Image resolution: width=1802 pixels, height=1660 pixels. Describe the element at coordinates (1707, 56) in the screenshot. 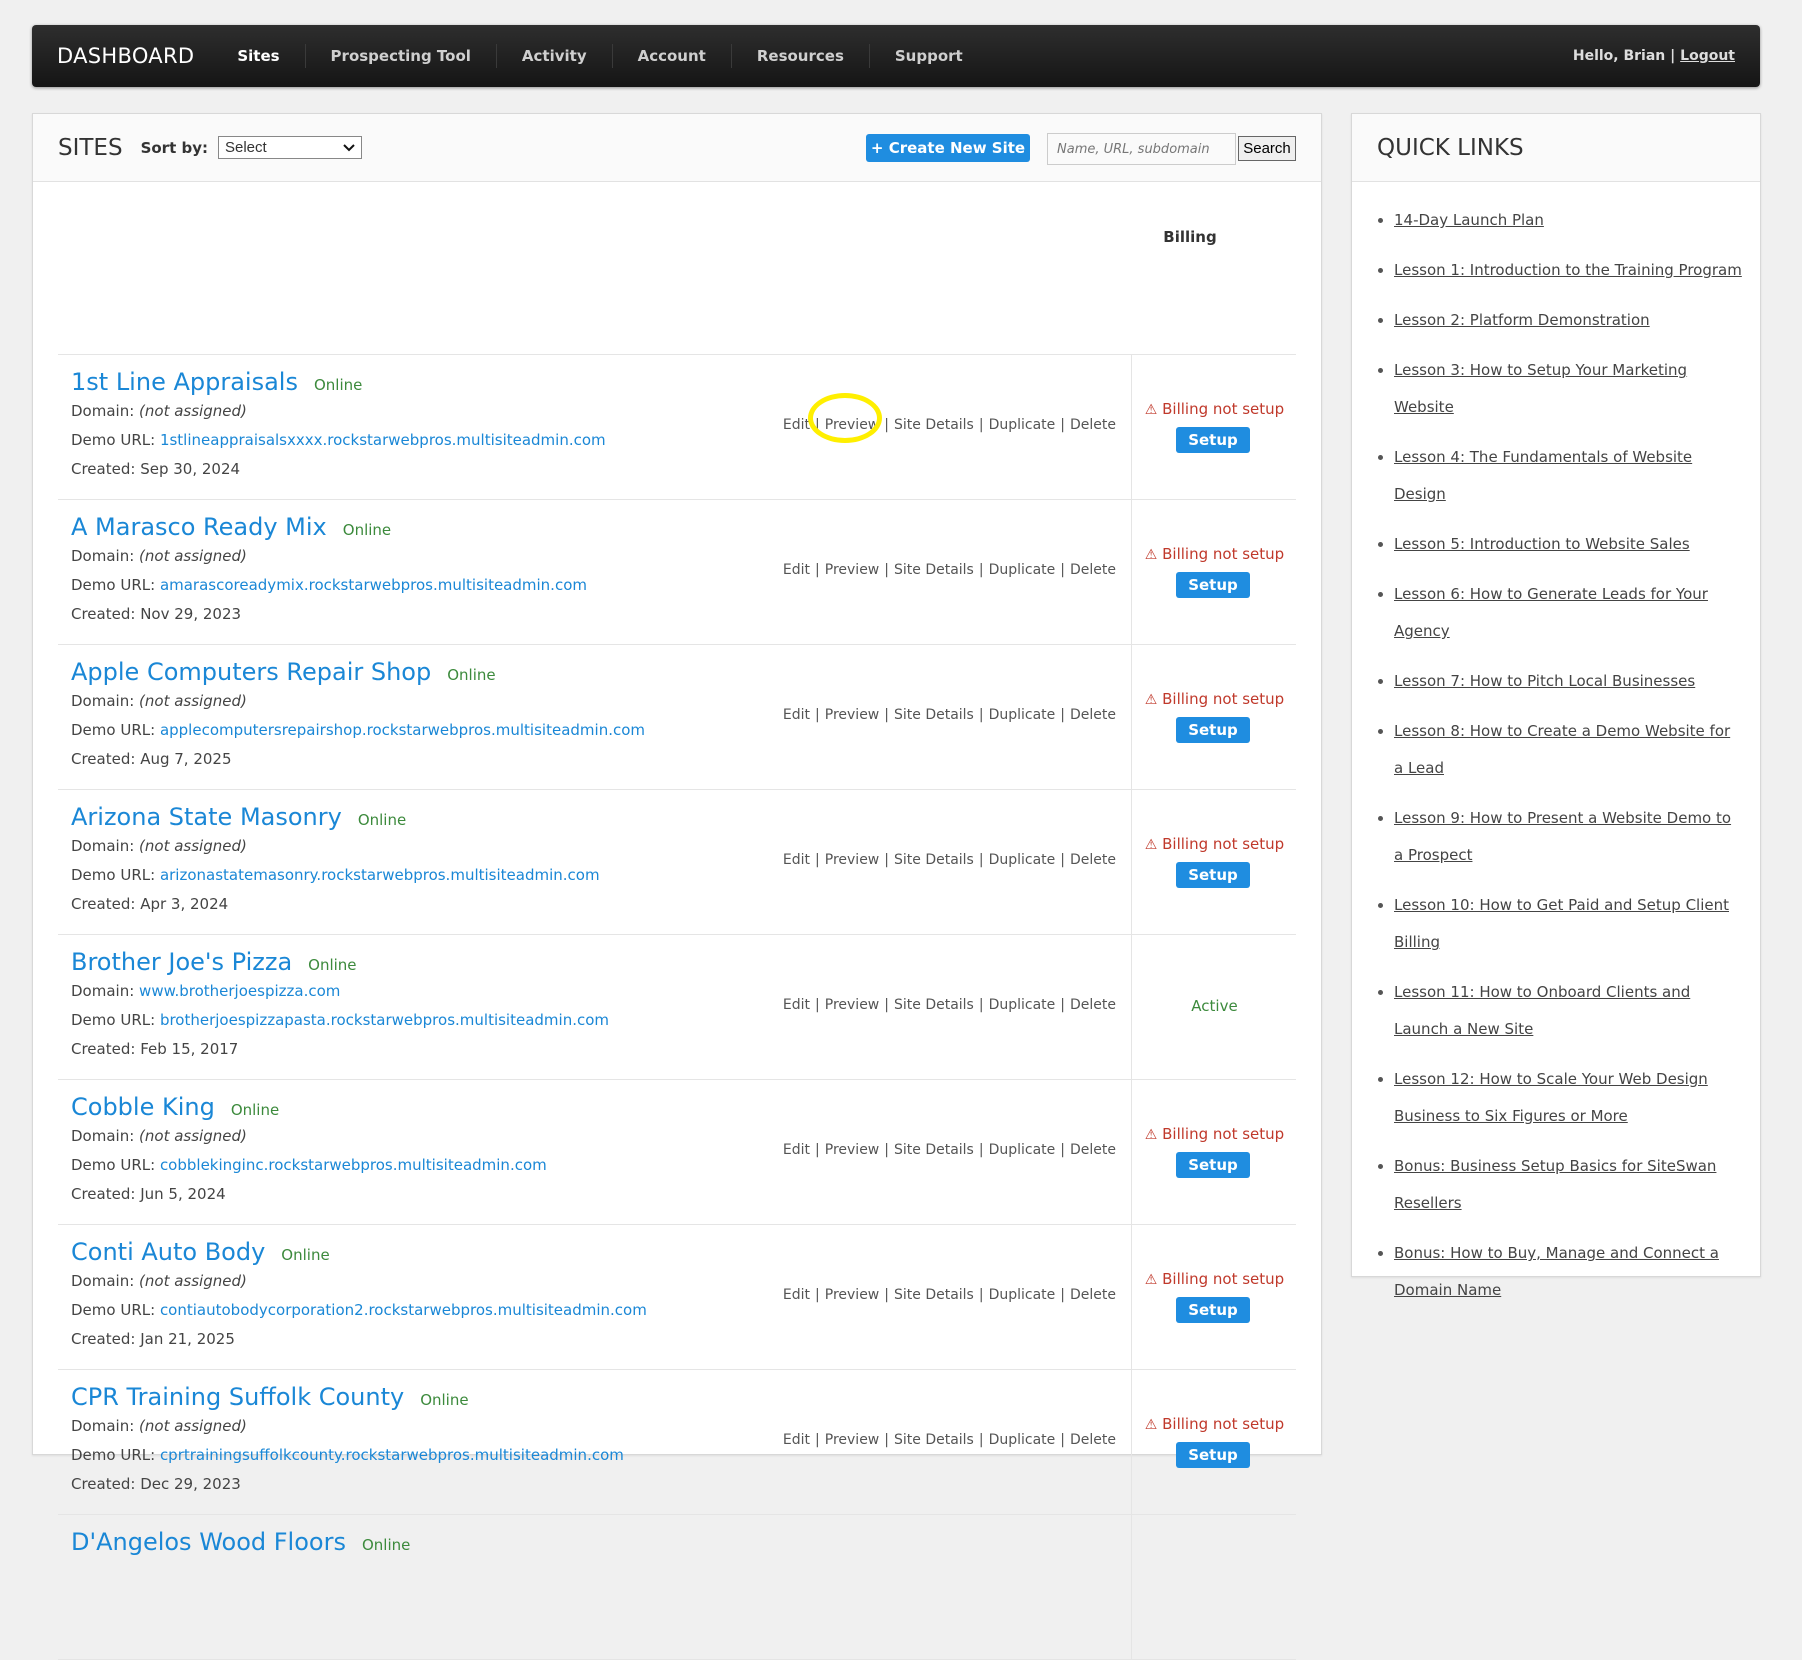

I see `logout-link: Logout` at that location.